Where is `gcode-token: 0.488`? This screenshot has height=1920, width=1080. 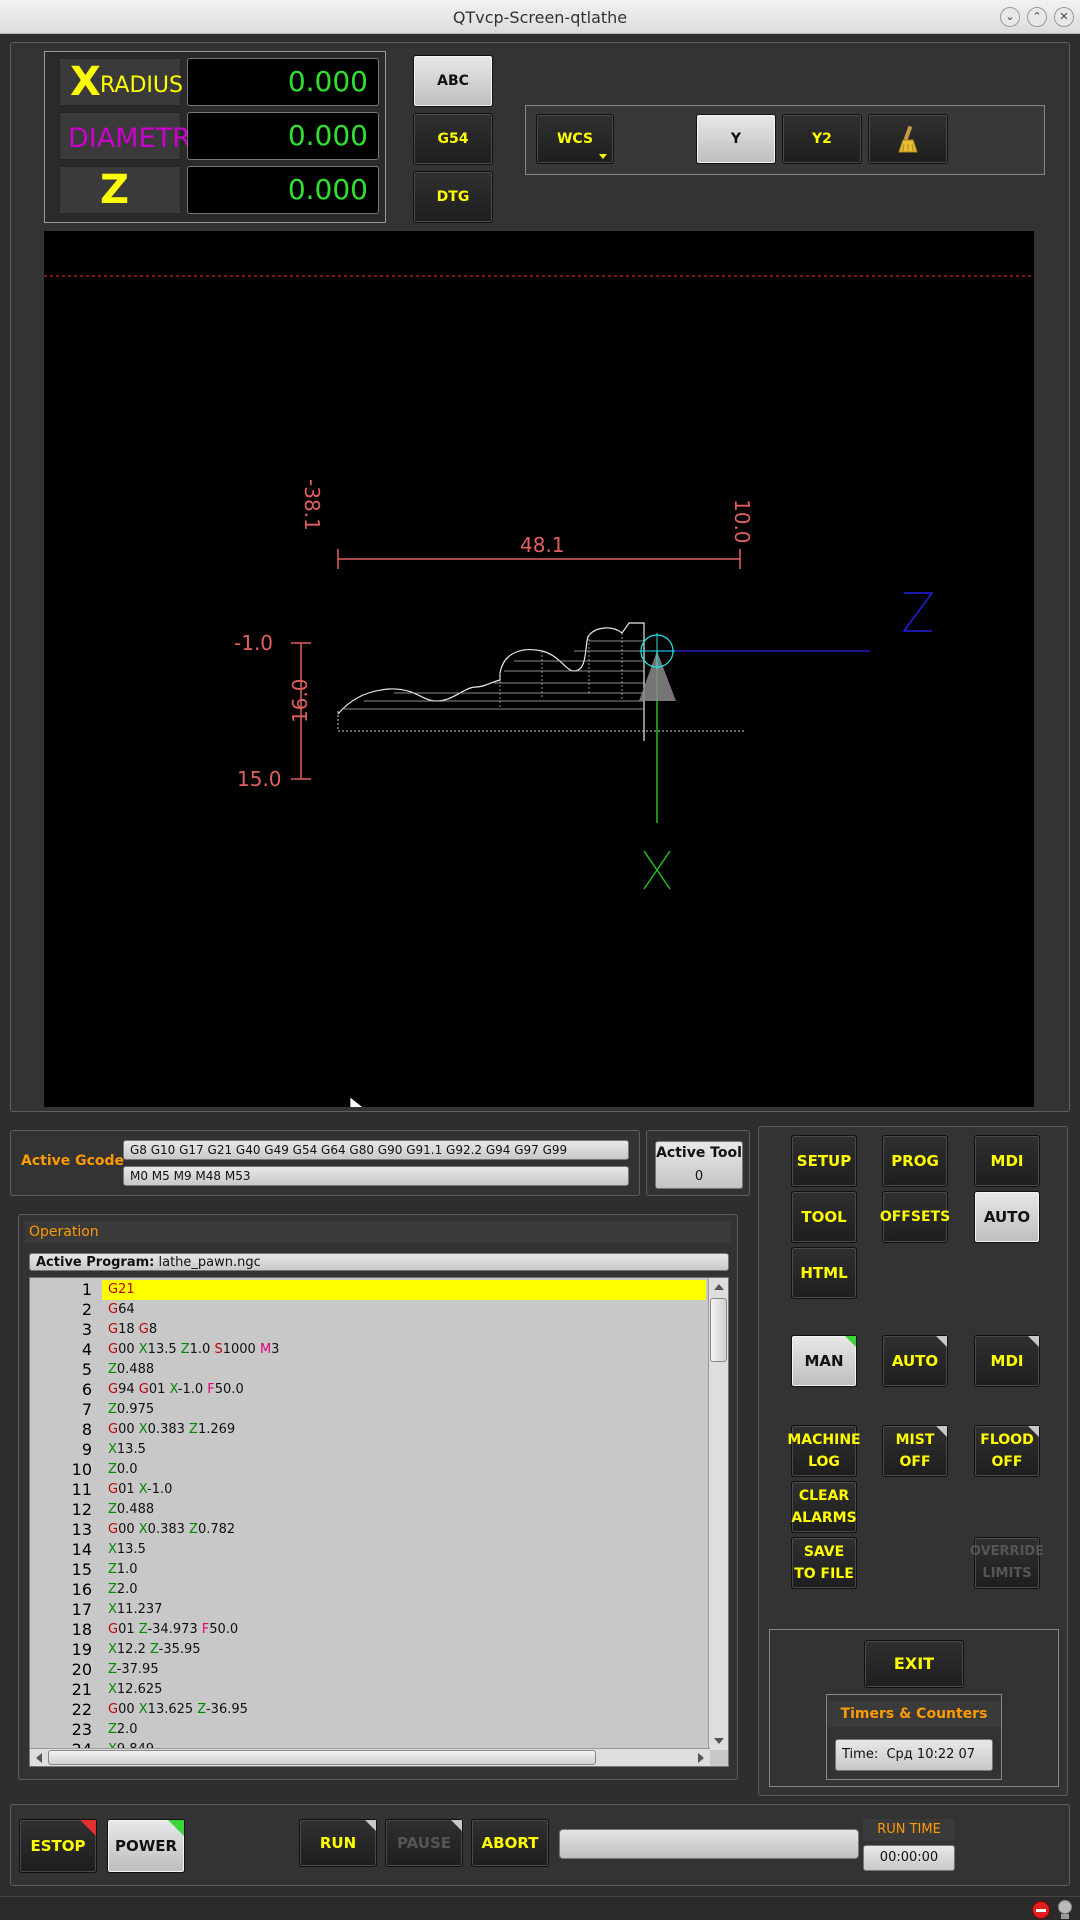
gcode-token: 0.488 is located at coordinates (135, 1369).